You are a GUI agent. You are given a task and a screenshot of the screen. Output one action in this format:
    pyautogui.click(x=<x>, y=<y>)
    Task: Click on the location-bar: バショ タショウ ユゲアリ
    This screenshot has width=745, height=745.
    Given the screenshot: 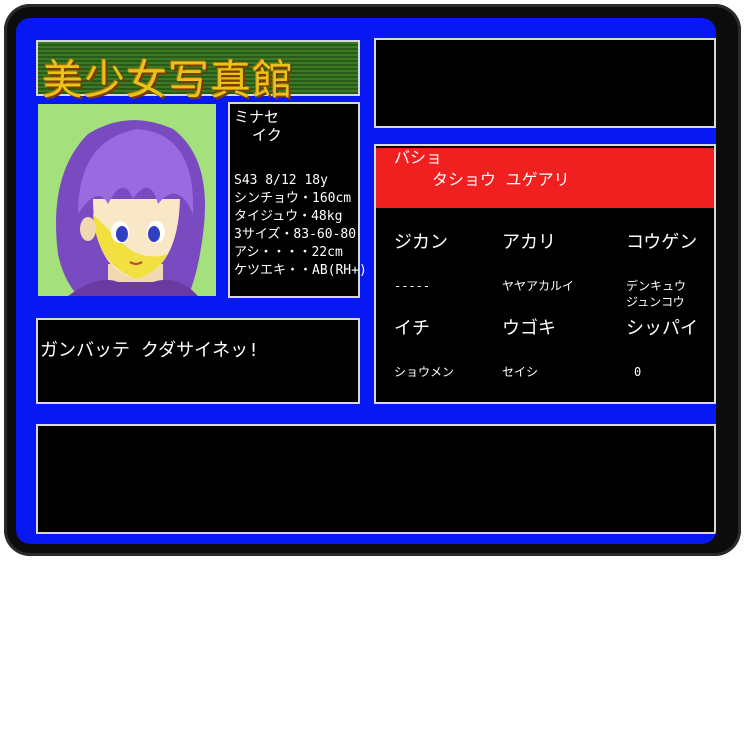 What is the action you would take?
    pyautogui.click(x=545, y=178)
    